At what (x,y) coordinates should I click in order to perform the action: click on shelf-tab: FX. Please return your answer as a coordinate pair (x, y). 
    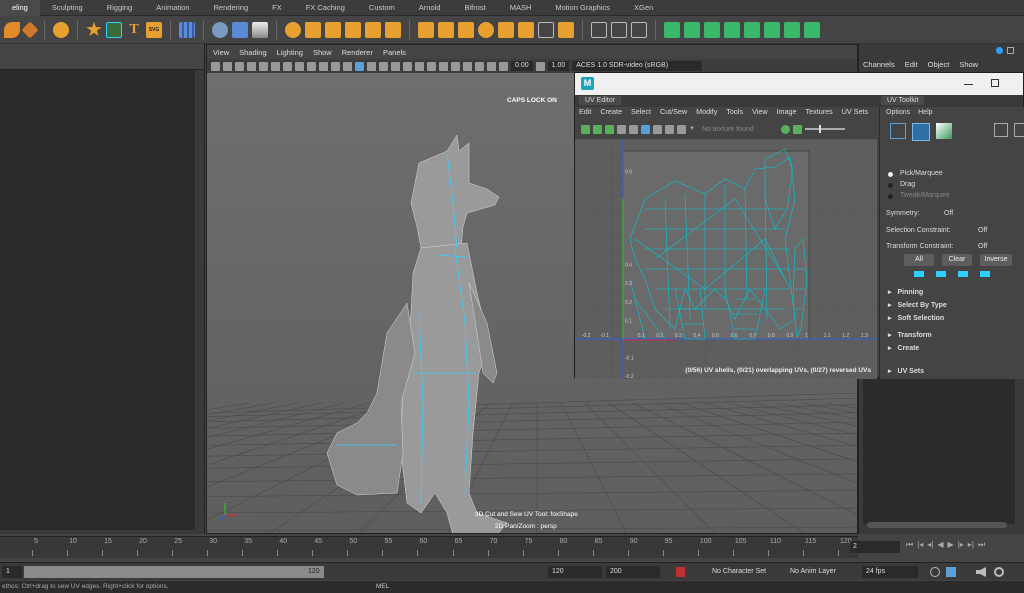
    Looking at the image, I should click on (277, 8).